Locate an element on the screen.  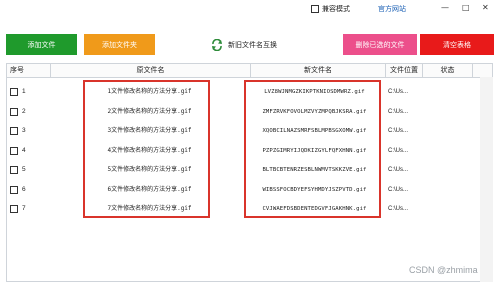
row-index: 7 is located at coordinates (24, 208).